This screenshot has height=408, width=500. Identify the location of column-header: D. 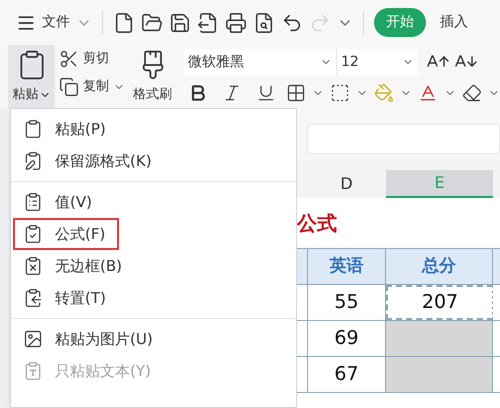
(346, 184).